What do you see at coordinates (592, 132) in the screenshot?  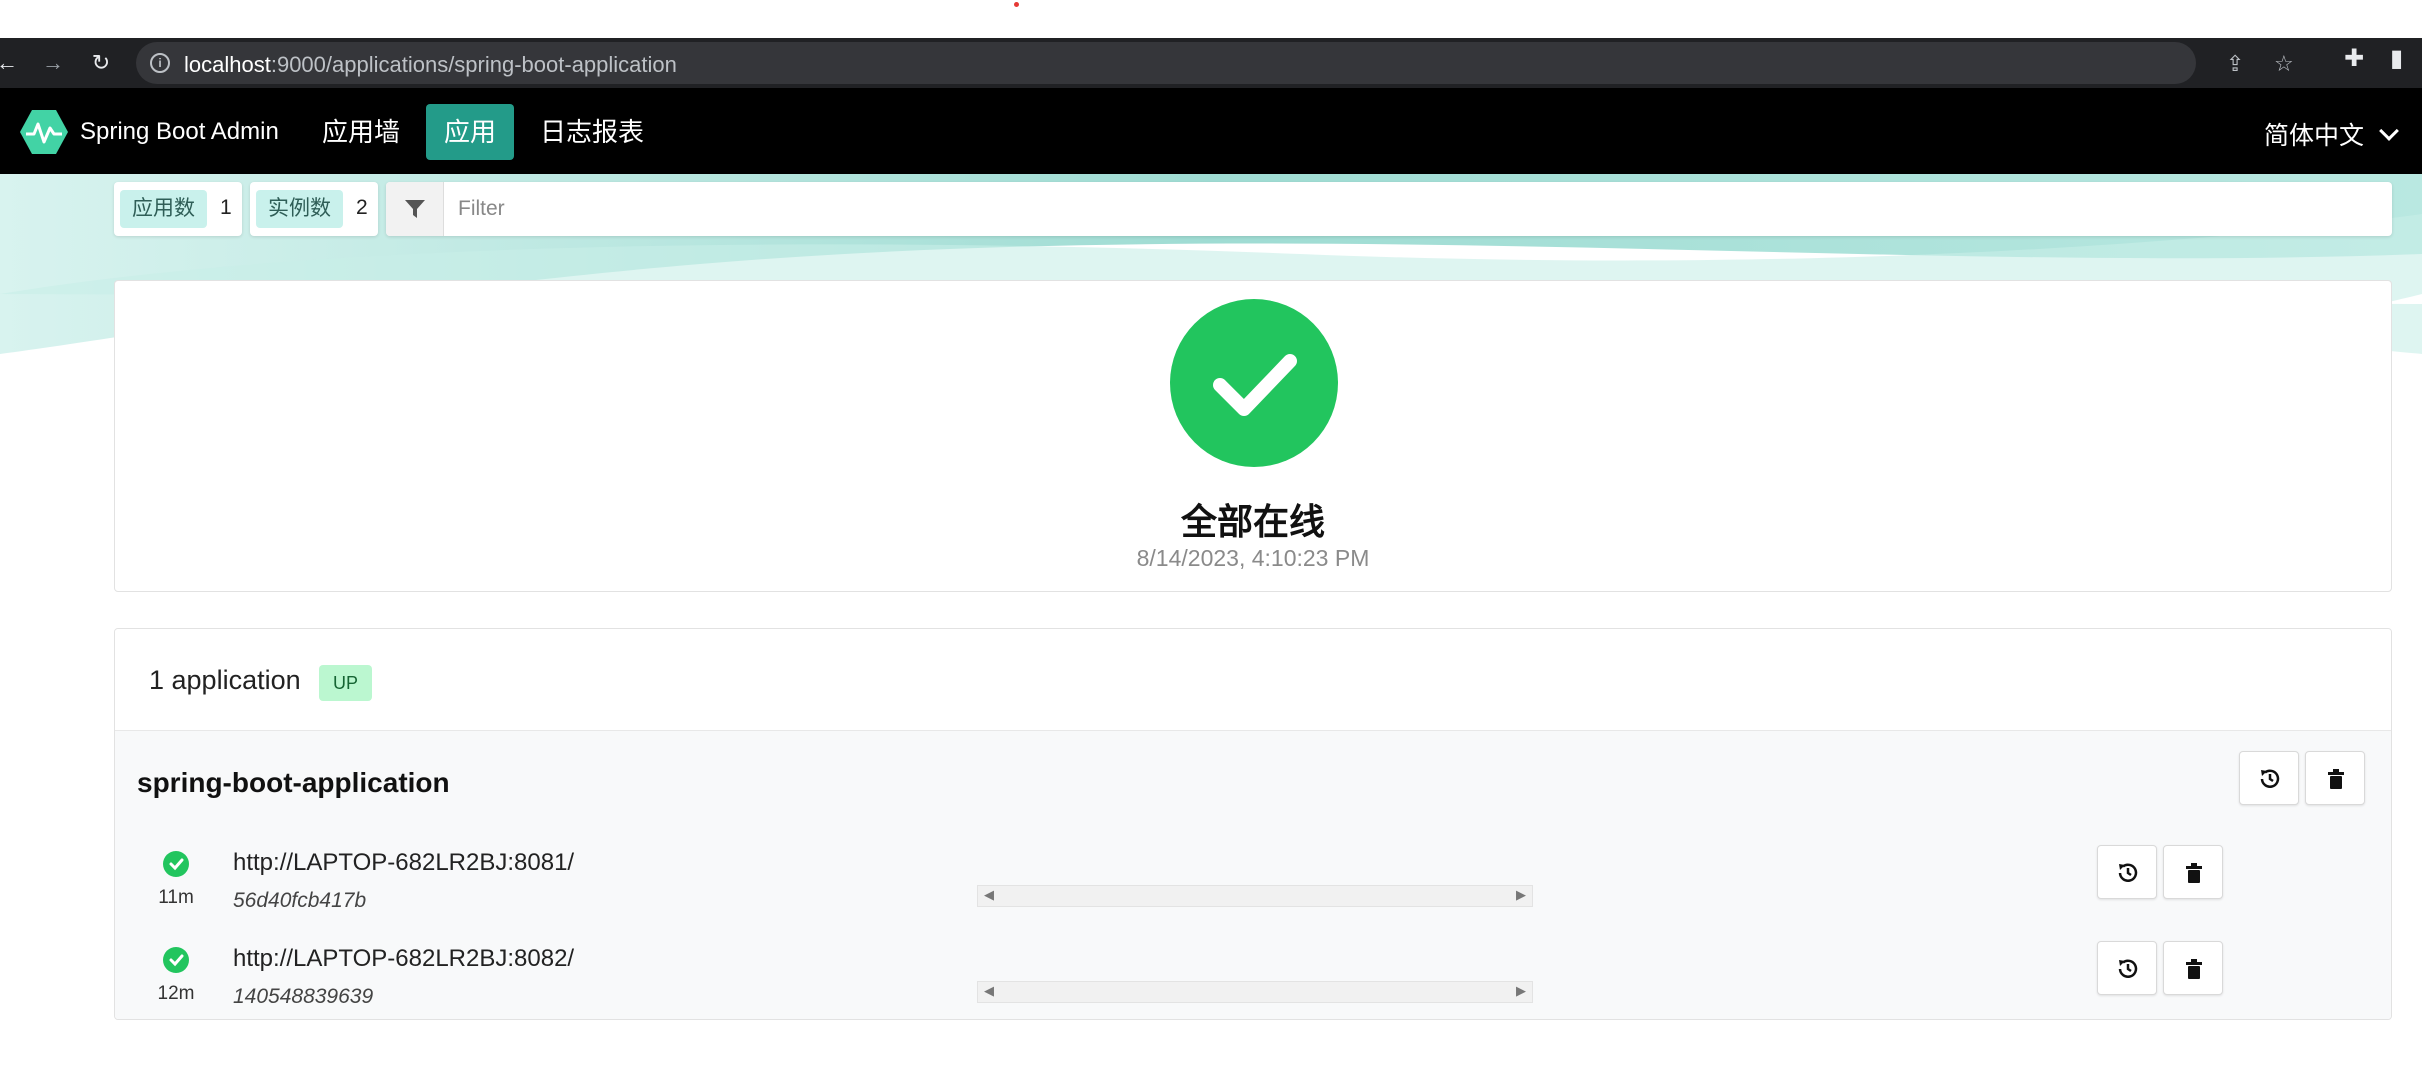 I see `nav-journal: 日志报表` at bounding box center [592, 132].